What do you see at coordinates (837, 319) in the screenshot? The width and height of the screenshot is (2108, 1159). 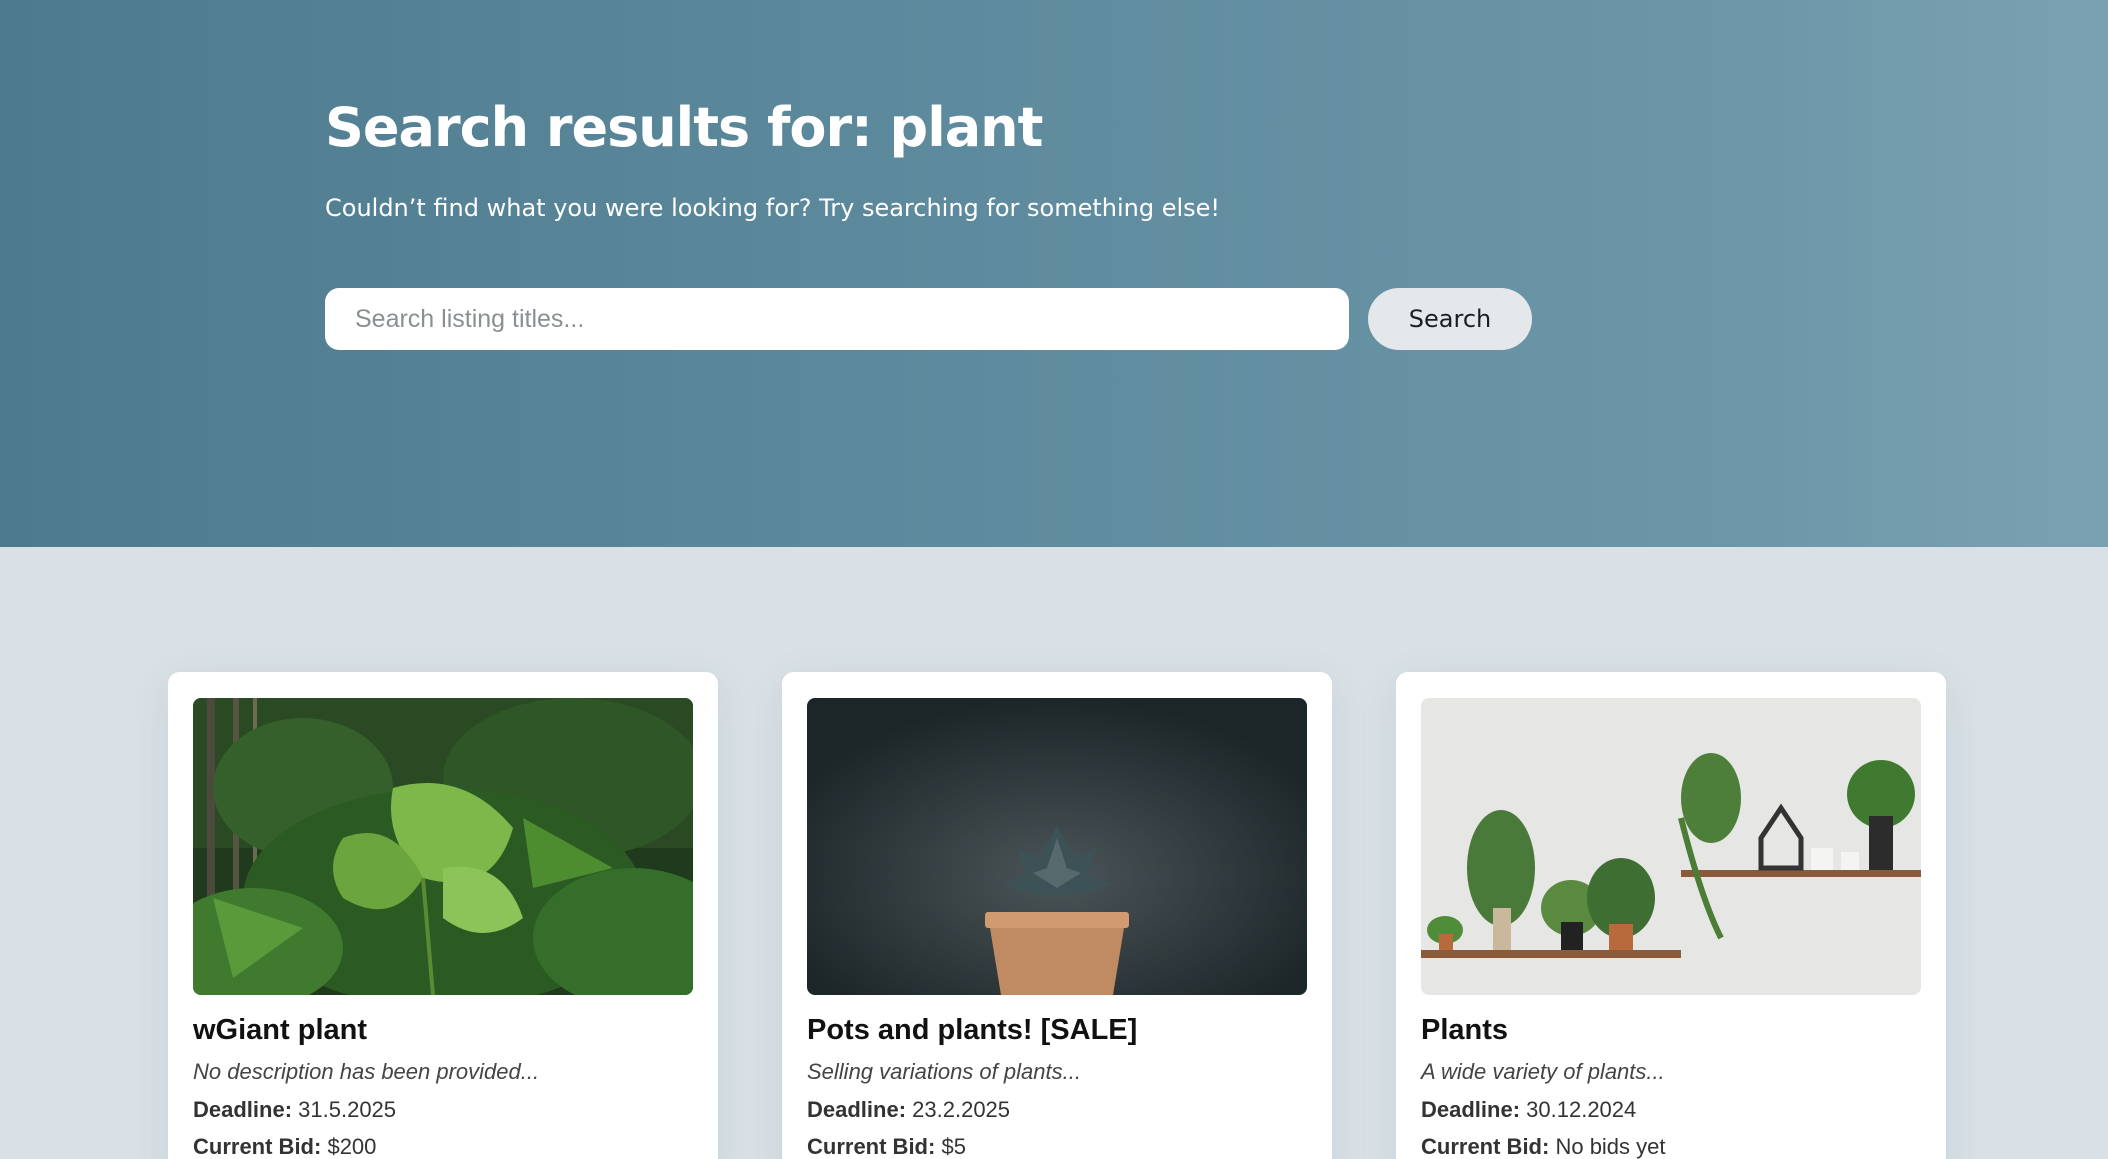 I see `search-input` at bounding box center [837, 319].